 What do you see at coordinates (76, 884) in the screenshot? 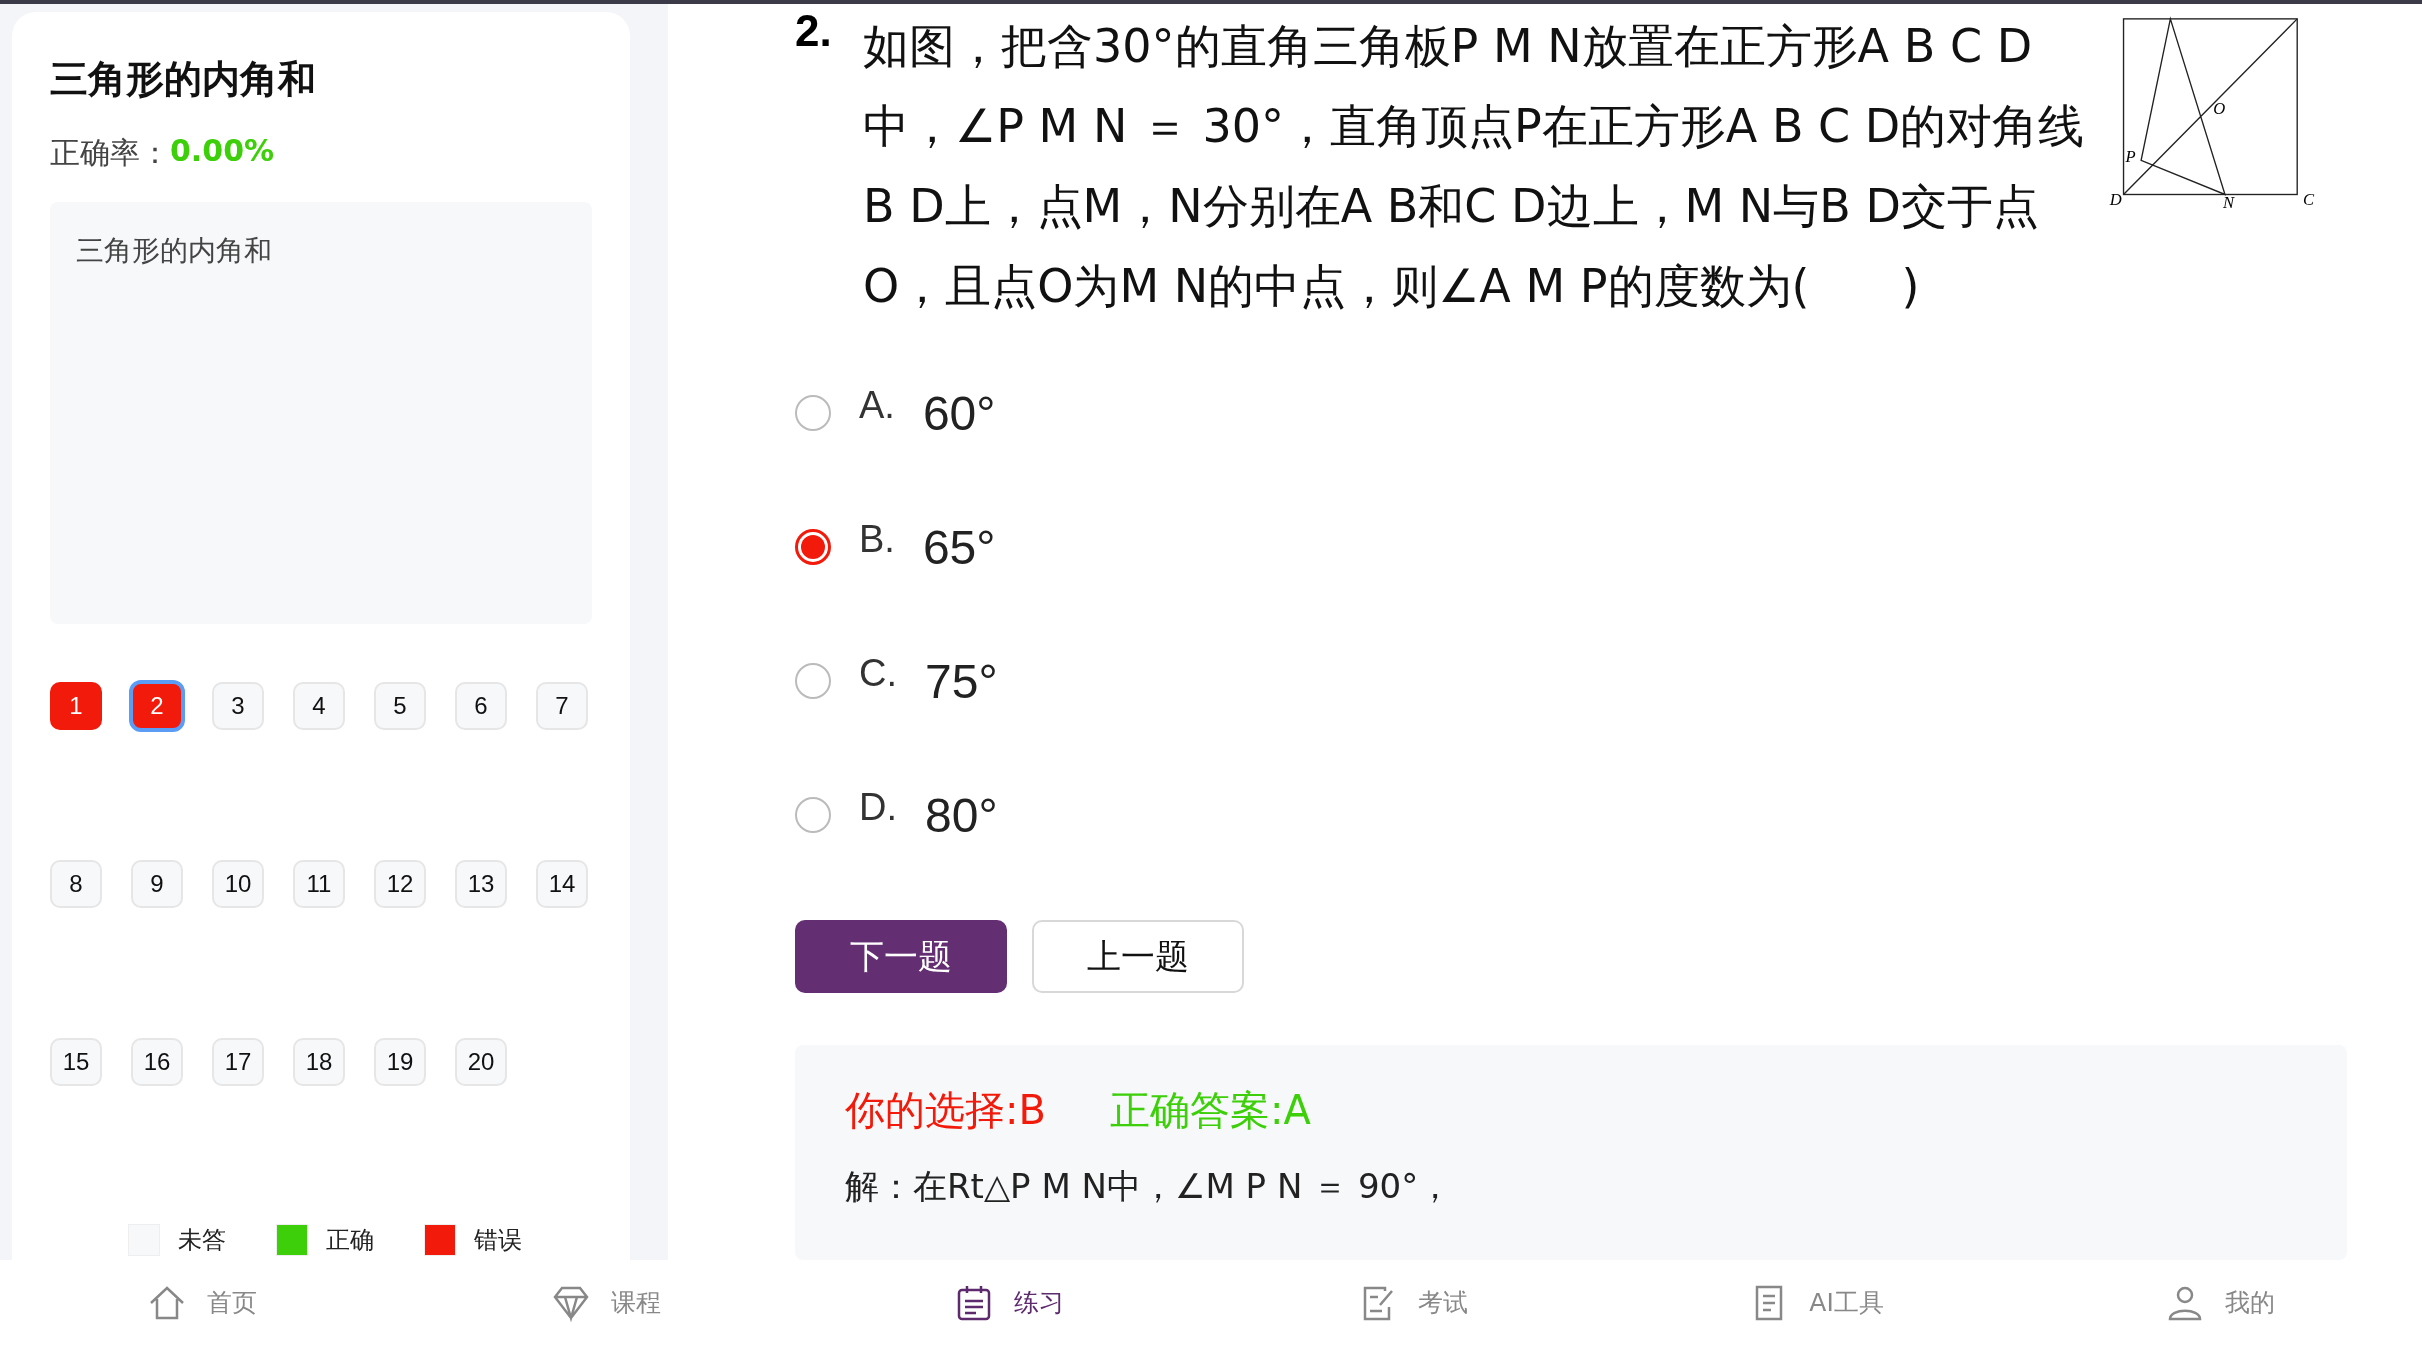
I see `question-number-button: 8` at bounding box center [76, 884].